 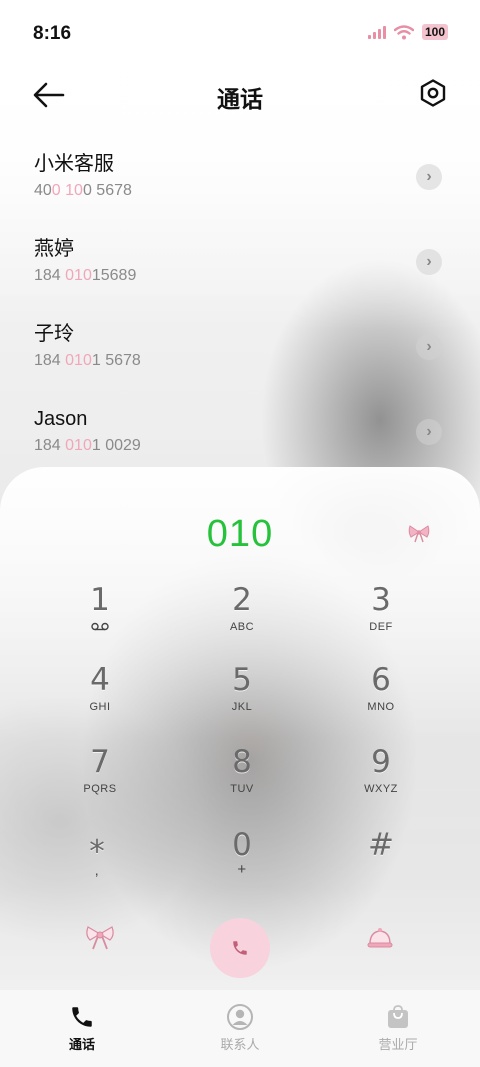 I want to click on app-header: 通话, so click(x=240, y=95).